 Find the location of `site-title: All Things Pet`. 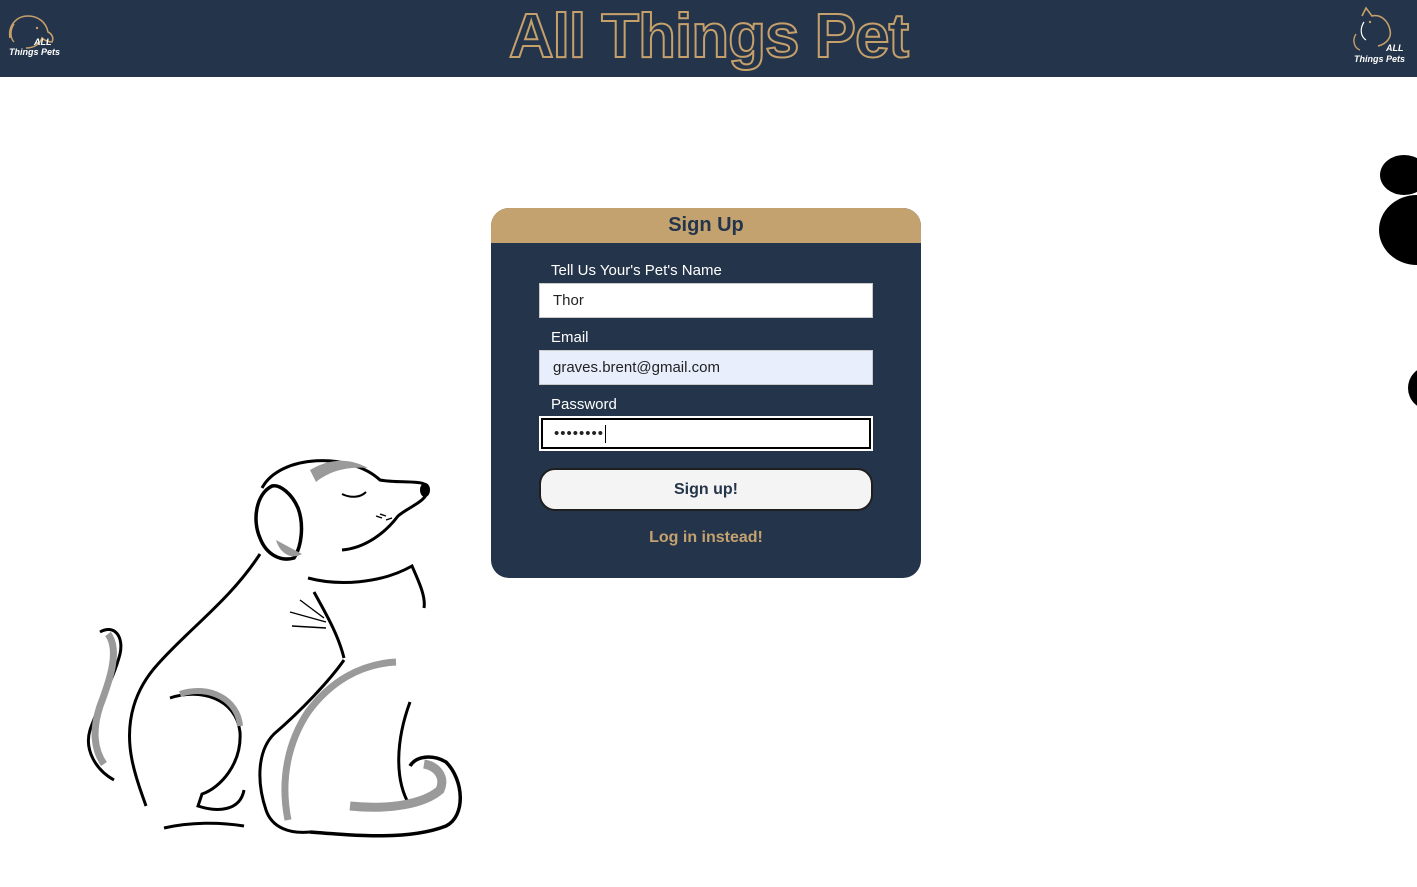

site-title: All Things Pet is located at coordinates (709, 36).